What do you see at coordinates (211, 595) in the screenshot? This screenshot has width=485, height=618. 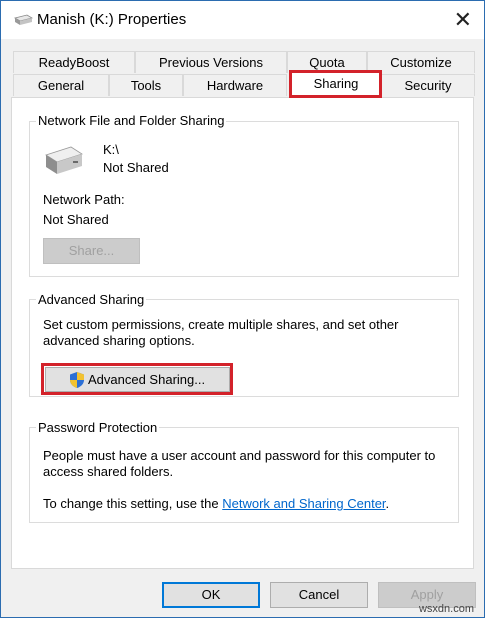 I see `ok-button: OK` at bounding box center [211, 595].